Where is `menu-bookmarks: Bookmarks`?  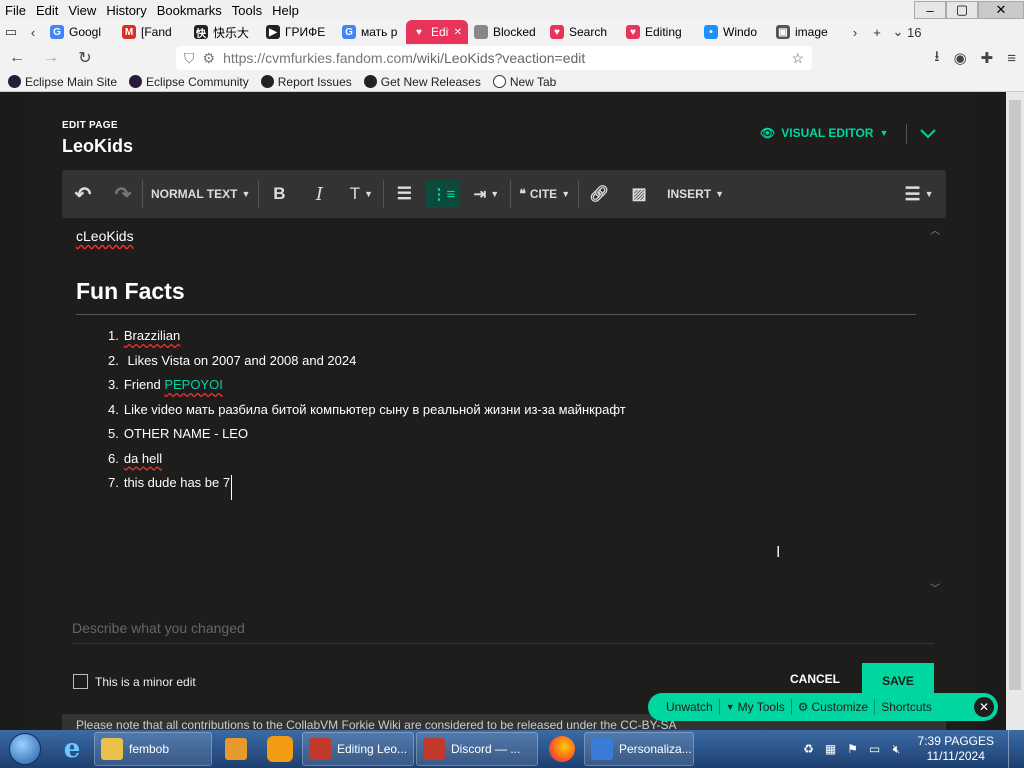
menu-bookmarks: Bookmarks is located at coordinates (189, 10).